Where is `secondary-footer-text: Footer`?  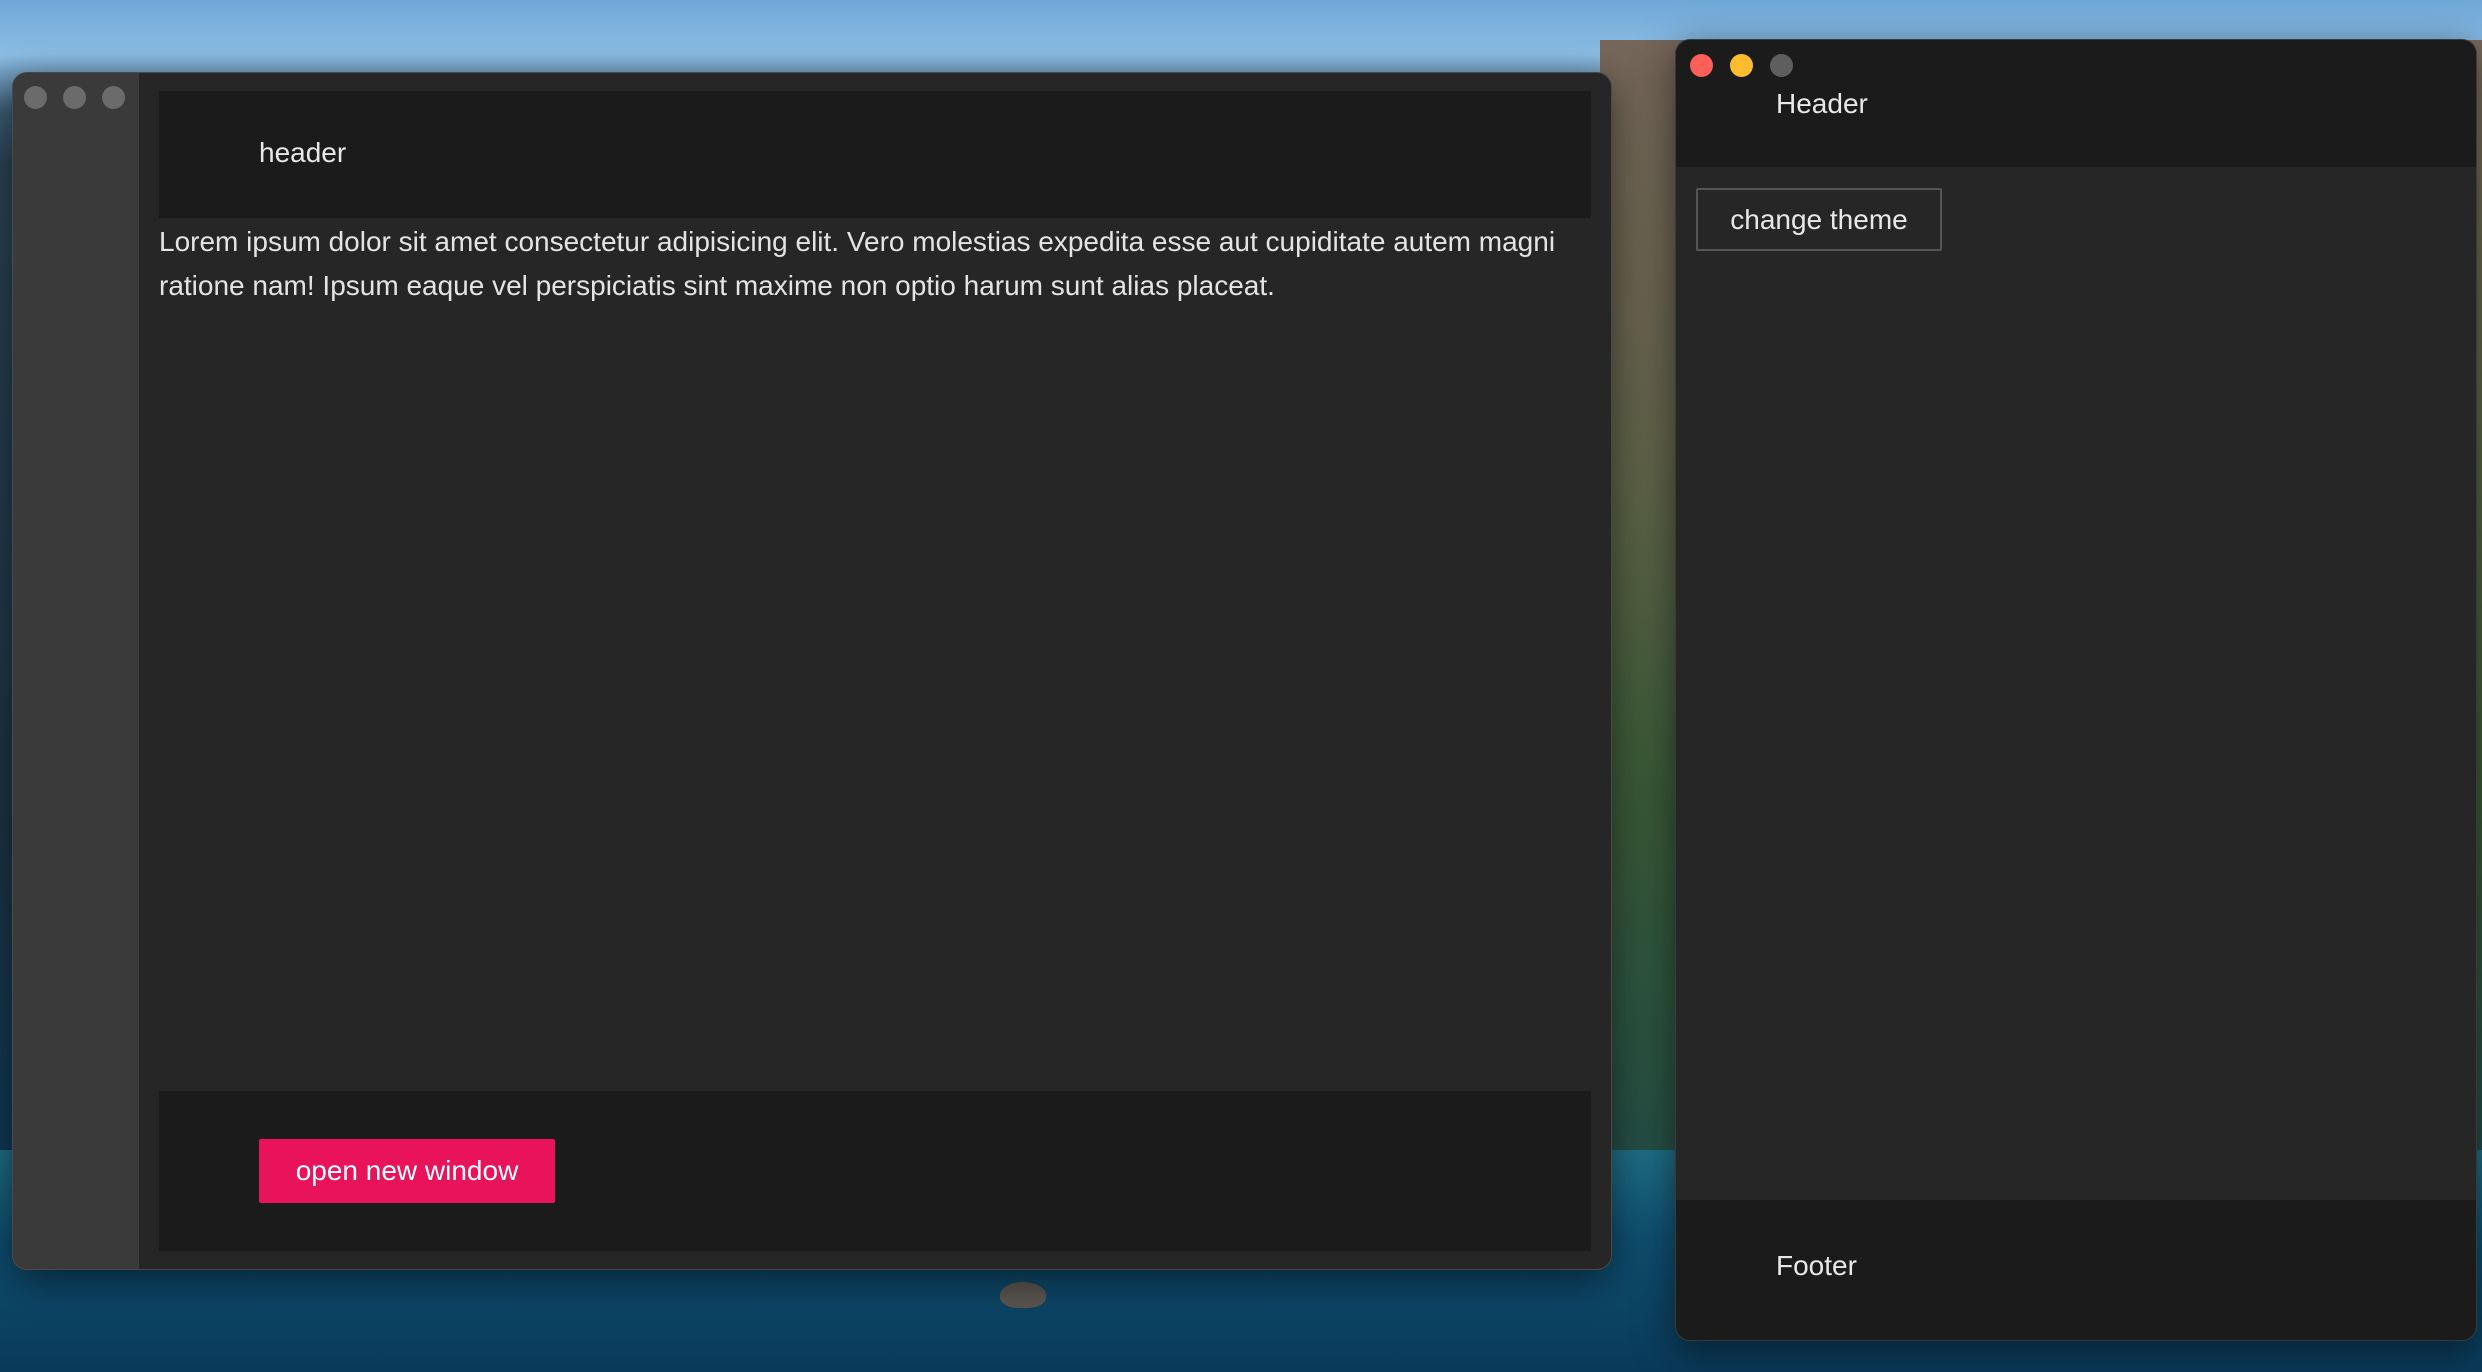 secondary-footer-text: Footer is located at coordinates (1816, 1265).